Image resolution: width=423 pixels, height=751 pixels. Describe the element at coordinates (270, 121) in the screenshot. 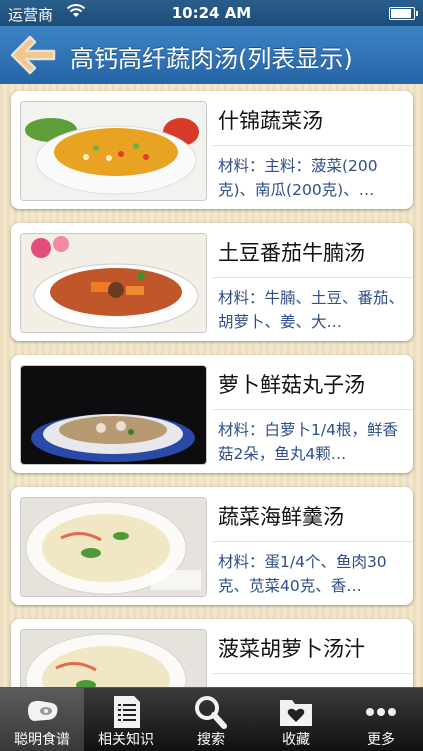

I see `recipe-title: 什锦蔬菜汤` at that location.